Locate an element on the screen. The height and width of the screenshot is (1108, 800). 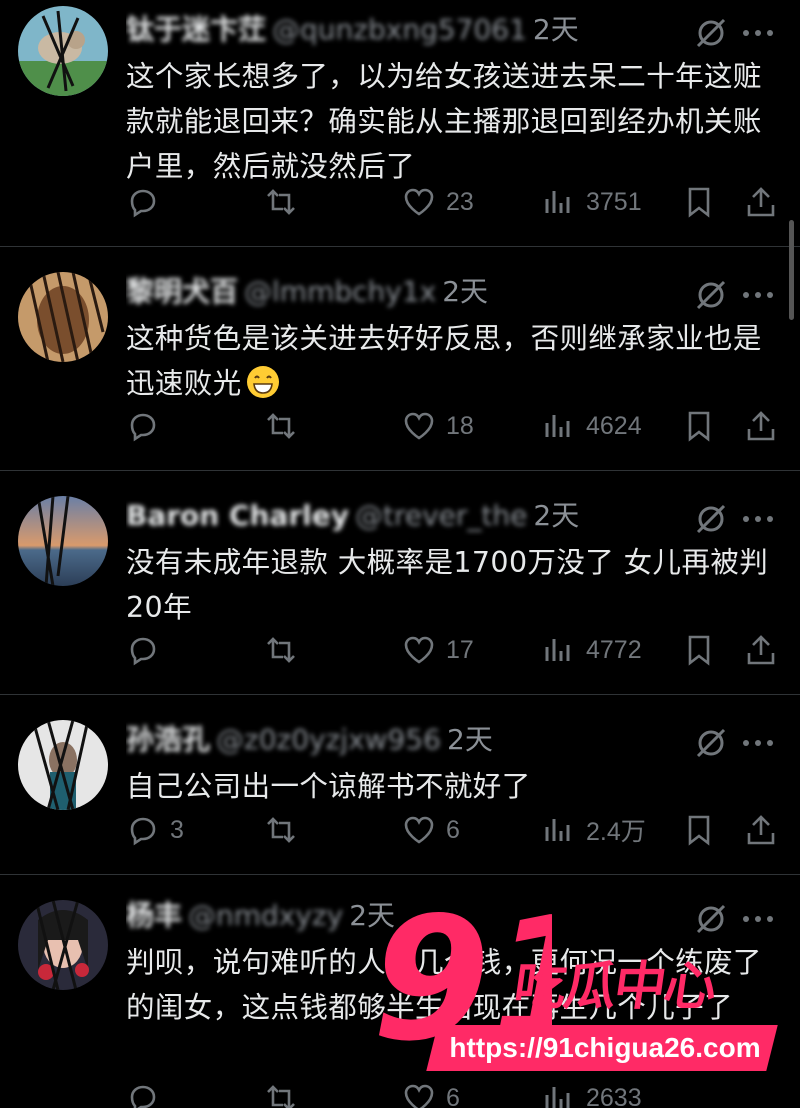
views-button: 4624 is located at coordinates (592, 426).